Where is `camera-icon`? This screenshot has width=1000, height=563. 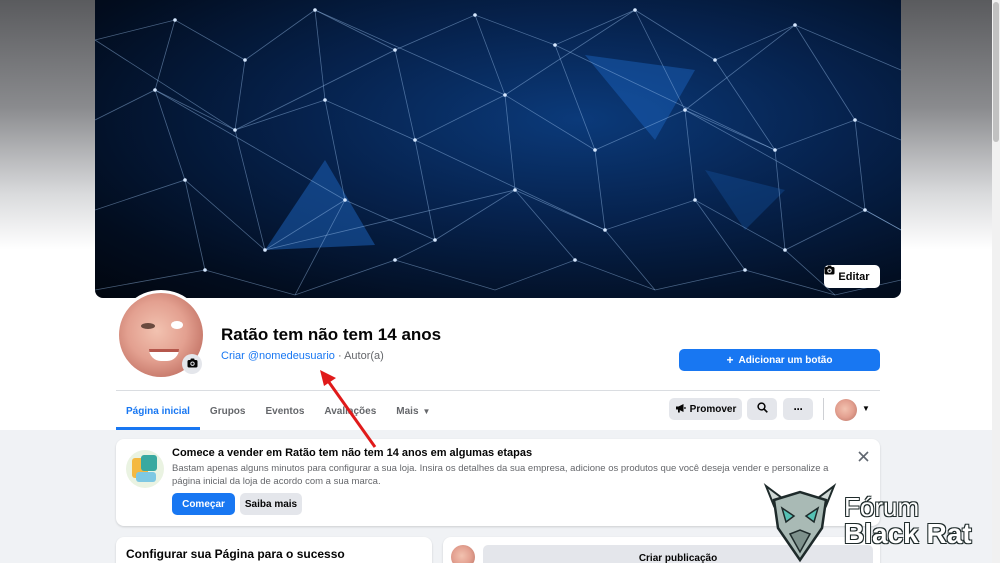
camera-icon is located at coordinates (192, 364).